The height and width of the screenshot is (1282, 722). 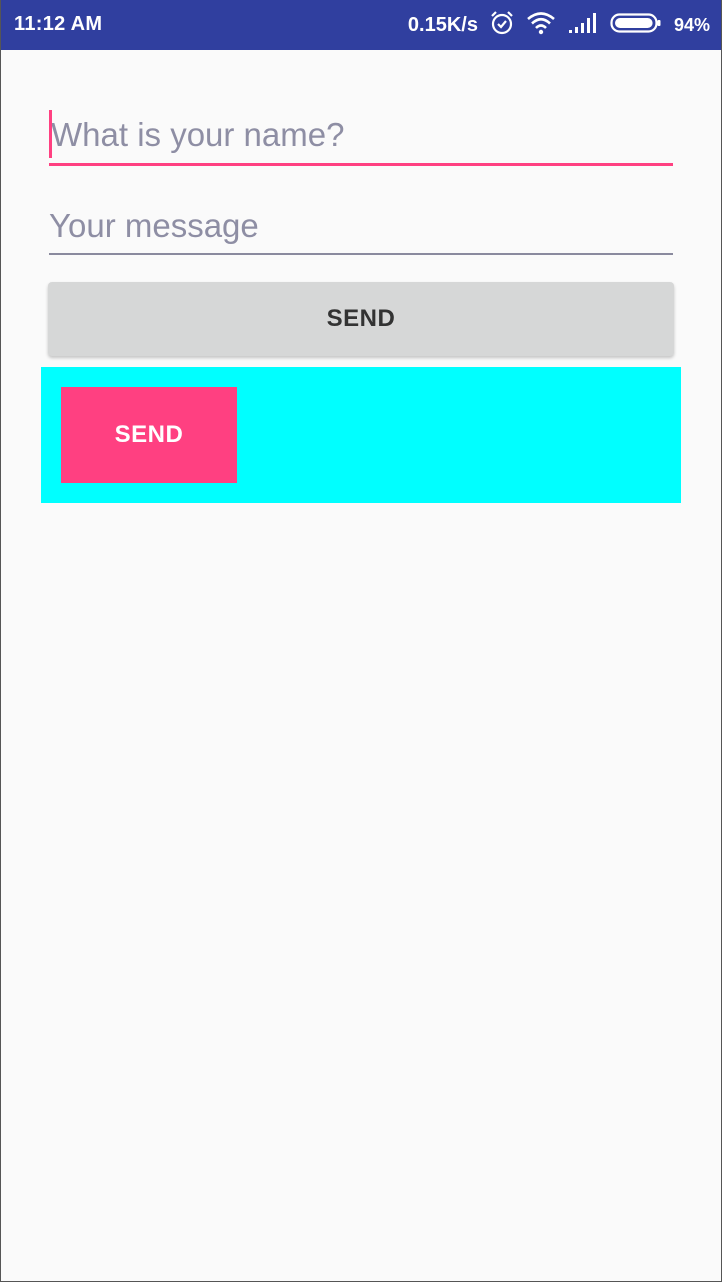 What do you see at coordinates (691, 24) in the screenshot?
I see `battery-percent: 94%` at bounding box center [691, 24].